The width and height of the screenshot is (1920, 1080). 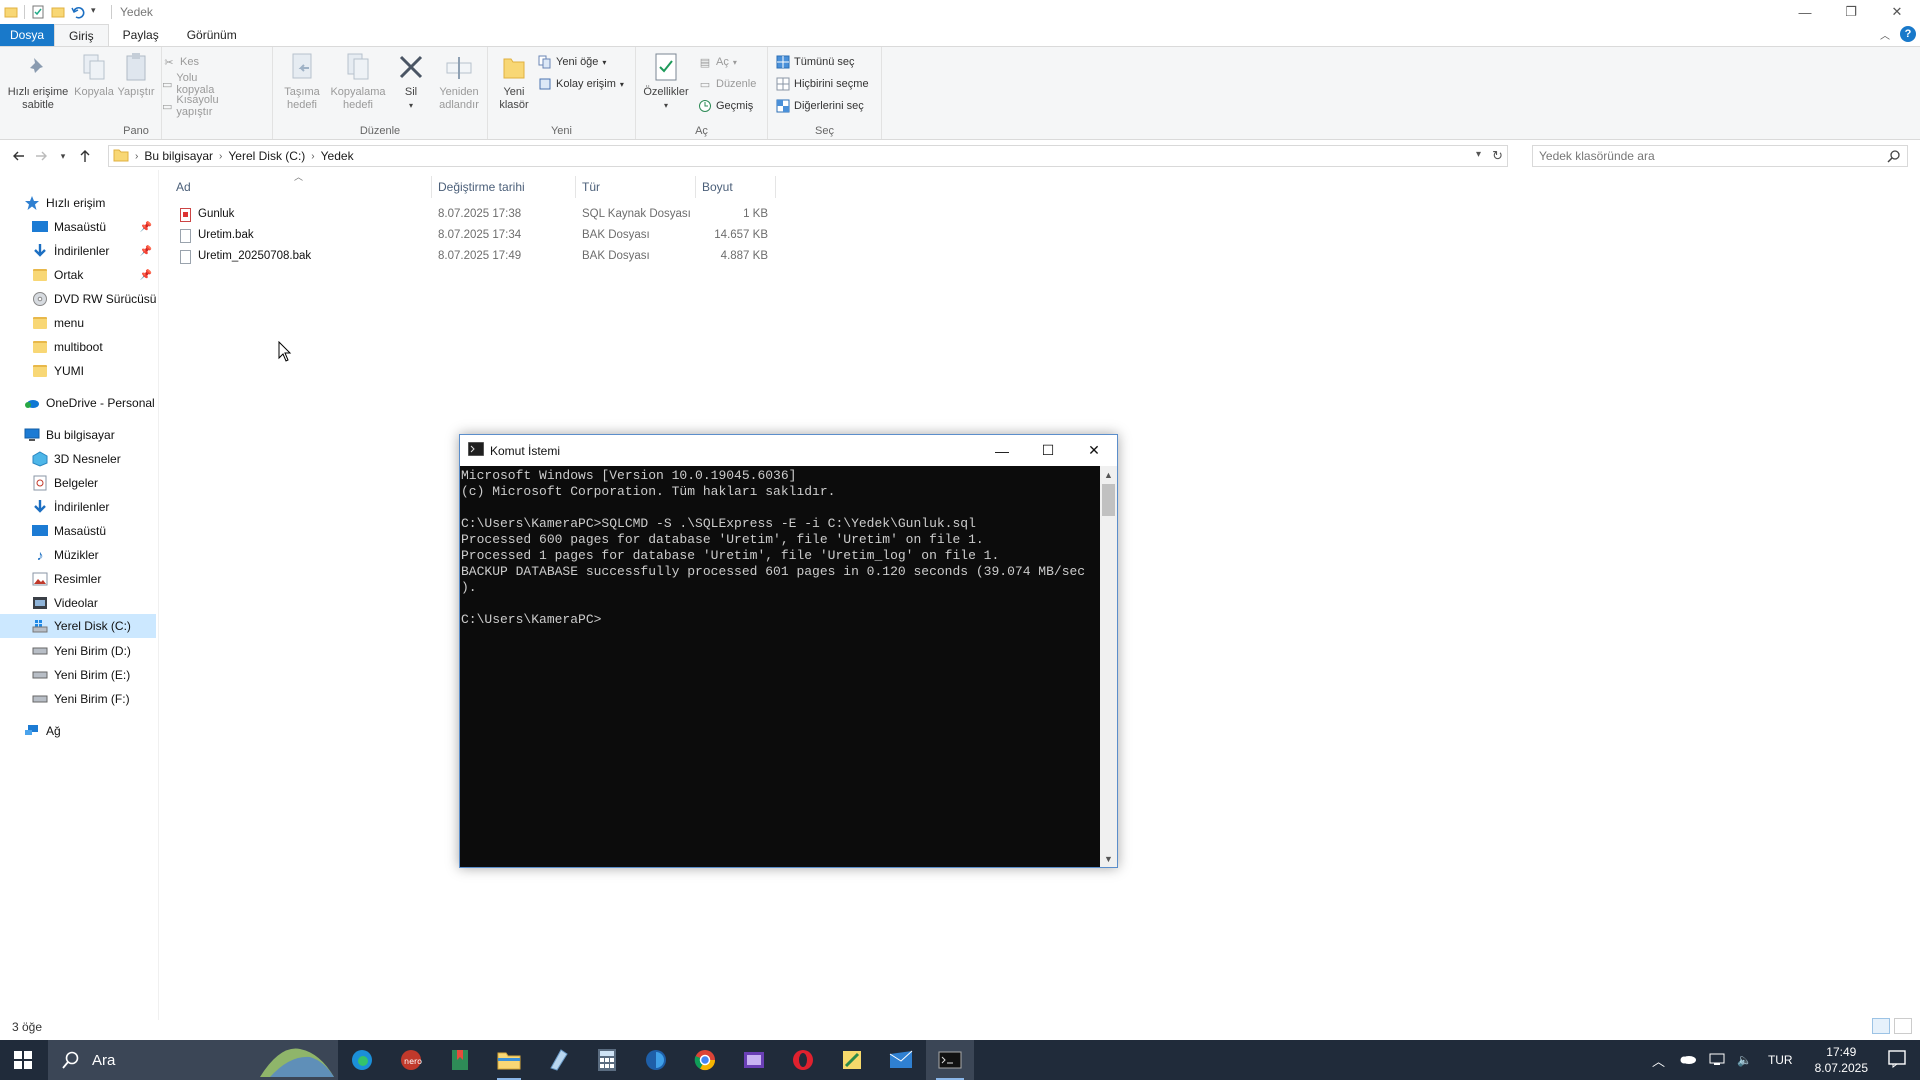 What do you see at coordinates (23, 1060) in the screenshot?
I see `start-button` at bounding box center [23, 1060].